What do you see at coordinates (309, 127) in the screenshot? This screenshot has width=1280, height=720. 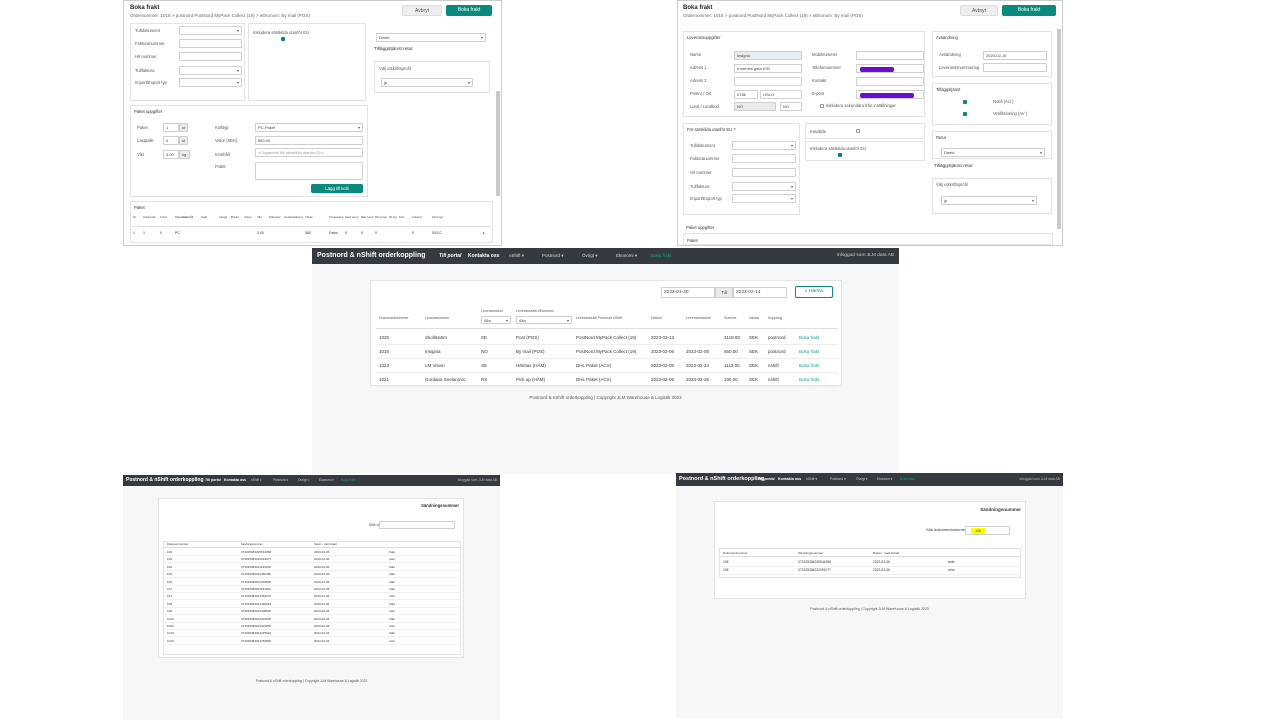 I see `kollityp-select: PC-Paket` at bounding box center [309, 127].